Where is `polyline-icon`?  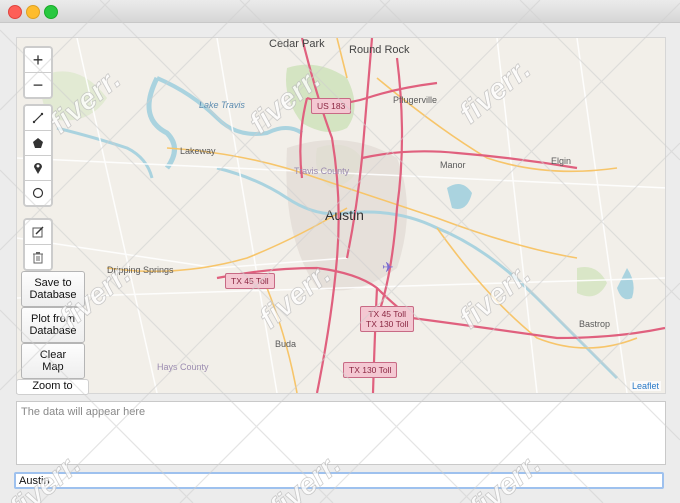
polyline-icon is located at coordinates (38, 118).